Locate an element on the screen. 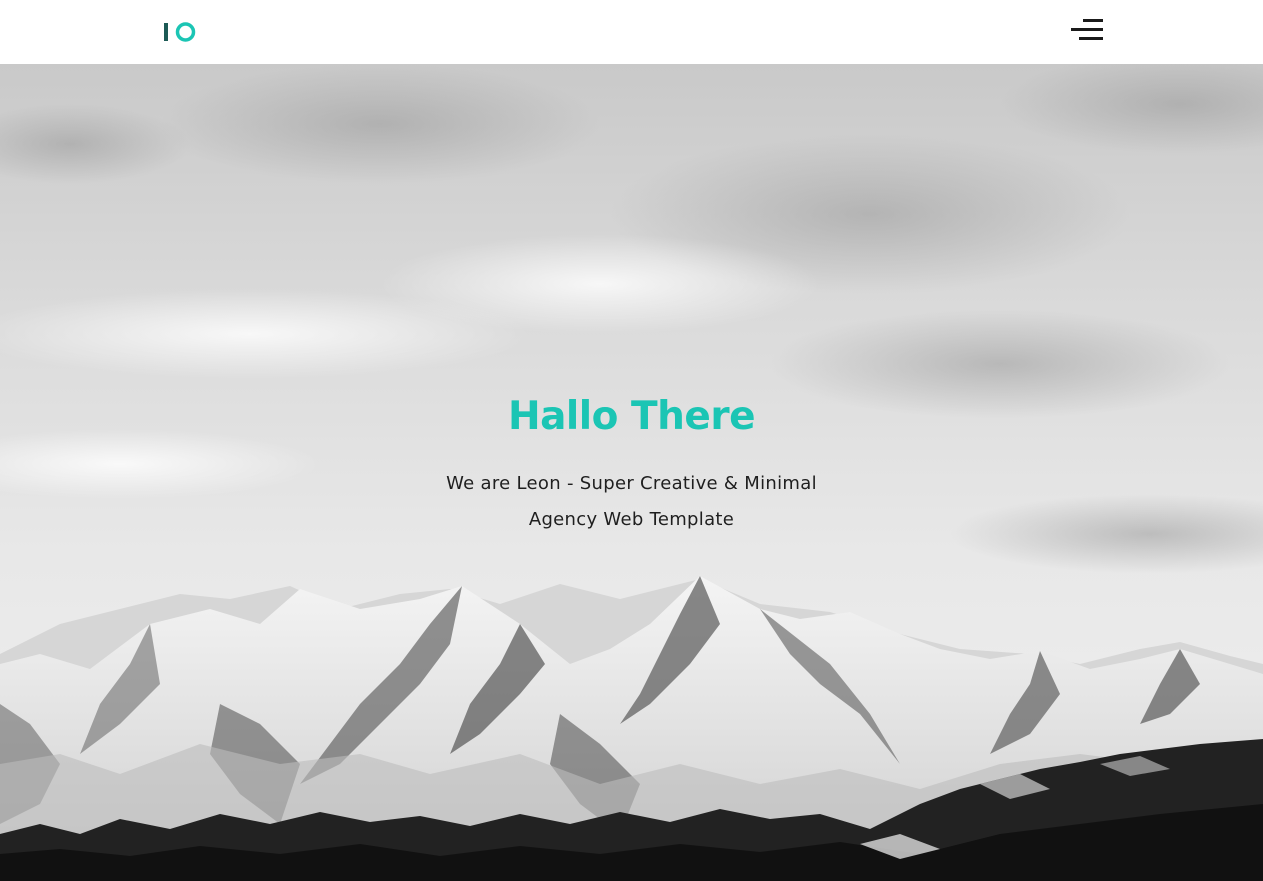  site-logo is located at coordinates (182, 32).